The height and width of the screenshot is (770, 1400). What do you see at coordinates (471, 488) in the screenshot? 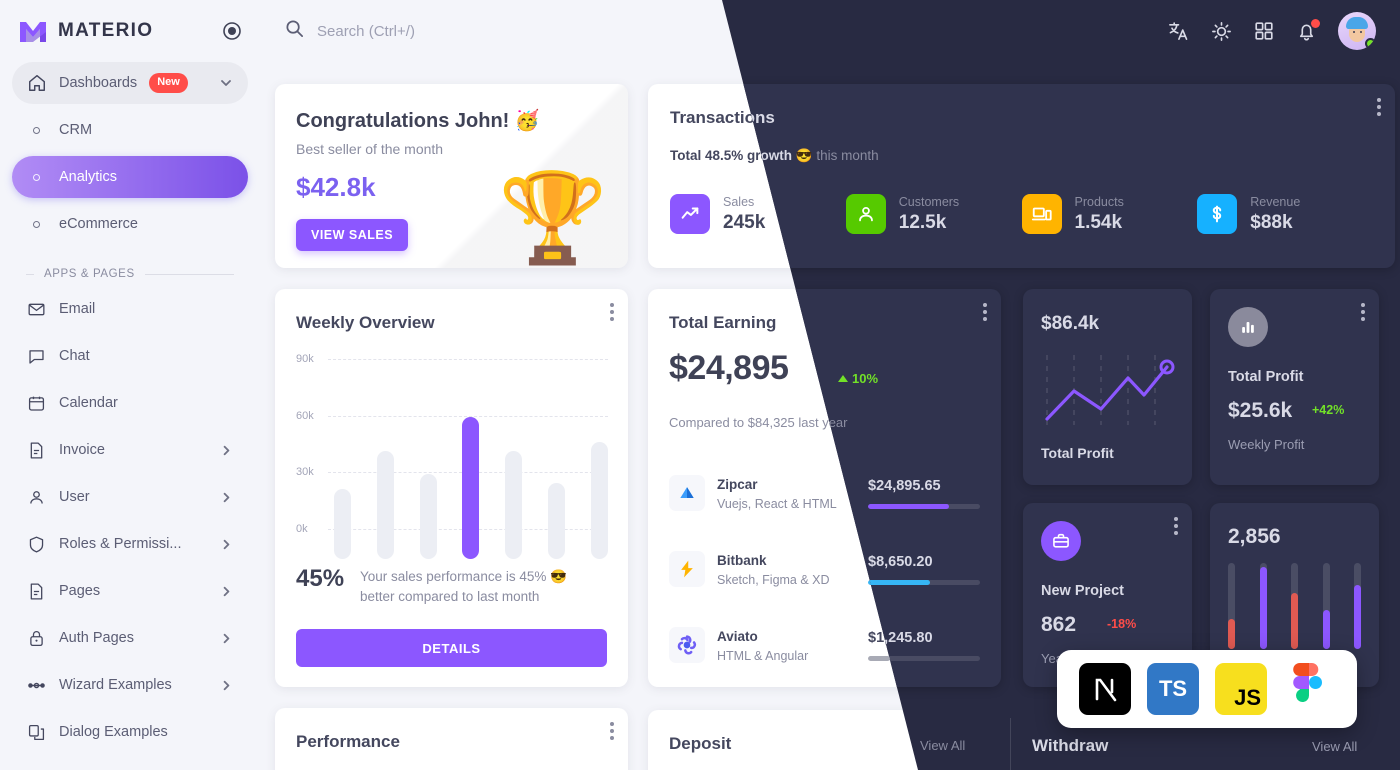
I see `bar-thu` at bounding box center [471, 488].